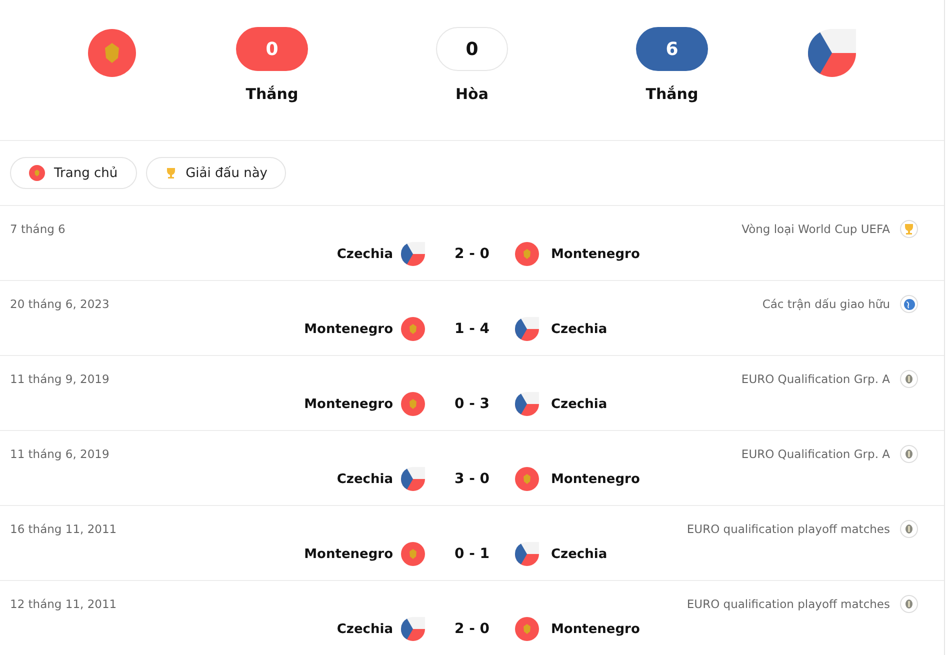 This screenshot has height=655, width=949. What do you see at coordinates (73, 173) in the screenshot?
I see `filter-chip: Trang chủ` at bounding box center [73, 173].